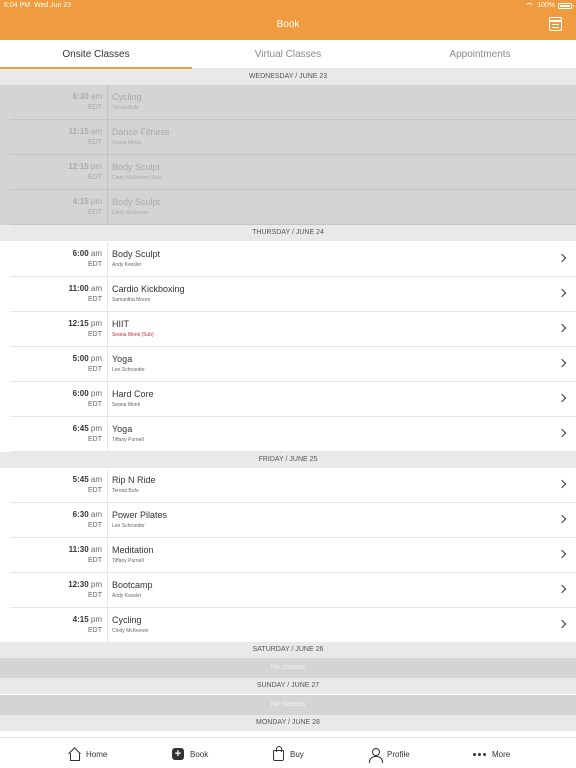 The image size is (576, 768). I want to click on class-row: 6:30 am EDT Power Pilates Lee Schroeder, so click(288, 520).